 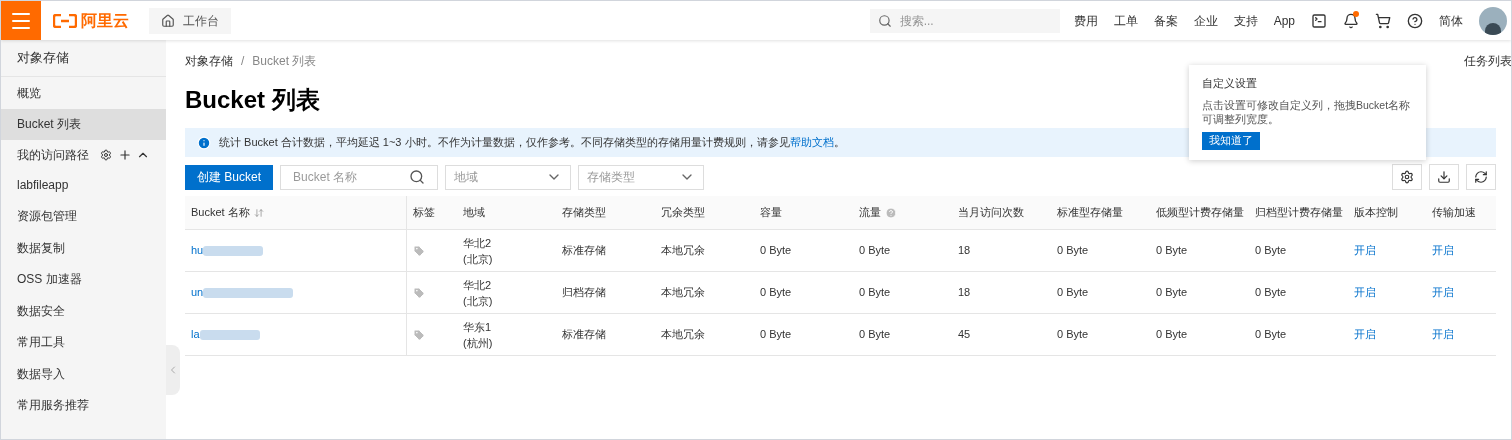 What do you see at coordinates (65, 20) in the screenshot?
I see `logo-icon` at bounding box center [65, 20].